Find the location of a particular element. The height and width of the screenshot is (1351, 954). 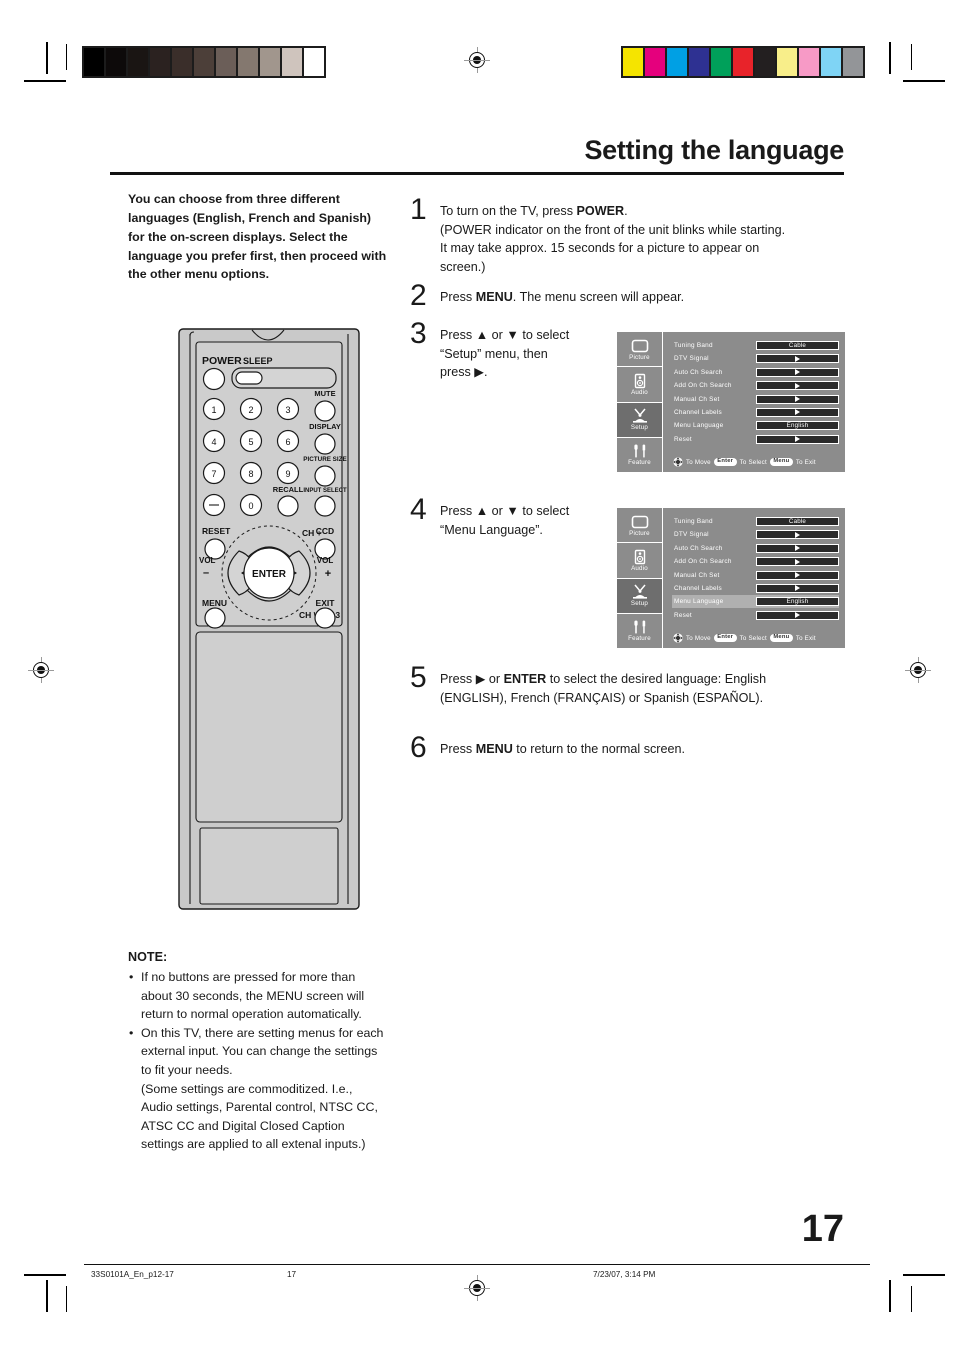

osd-hint-to-exit: To Exit is located at coordinates (805, 462).